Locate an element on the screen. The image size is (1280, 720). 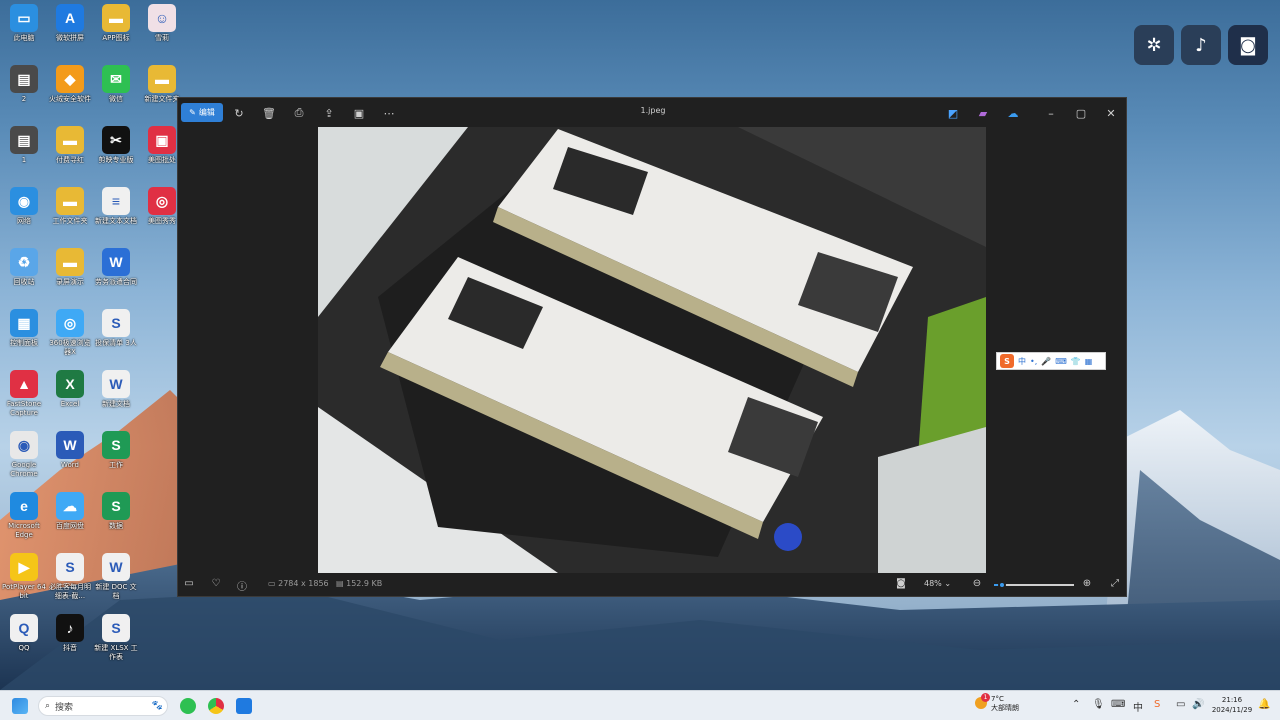
rotate-button: ↻ is located at coordinates (239, 113).